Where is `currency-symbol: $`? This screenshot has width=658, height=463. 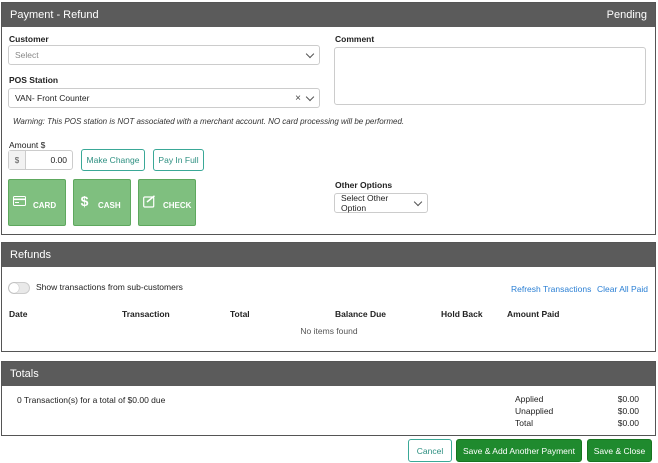
currency-symbol: $ is located at coordinates (17, 160).